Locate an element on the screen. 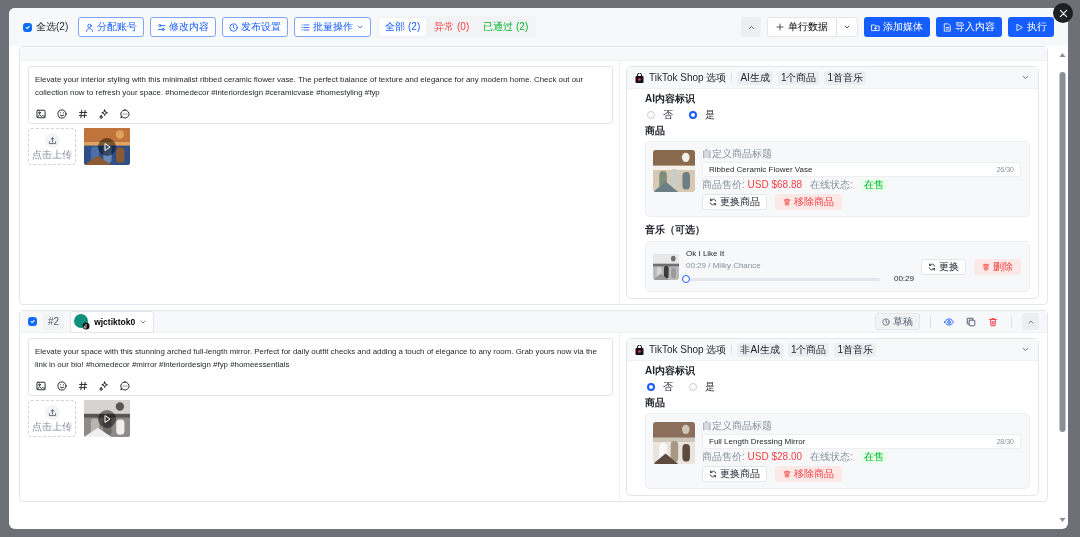 This screenshot has width=1080, height=537. close-button is located at coordinates (1063, 13).